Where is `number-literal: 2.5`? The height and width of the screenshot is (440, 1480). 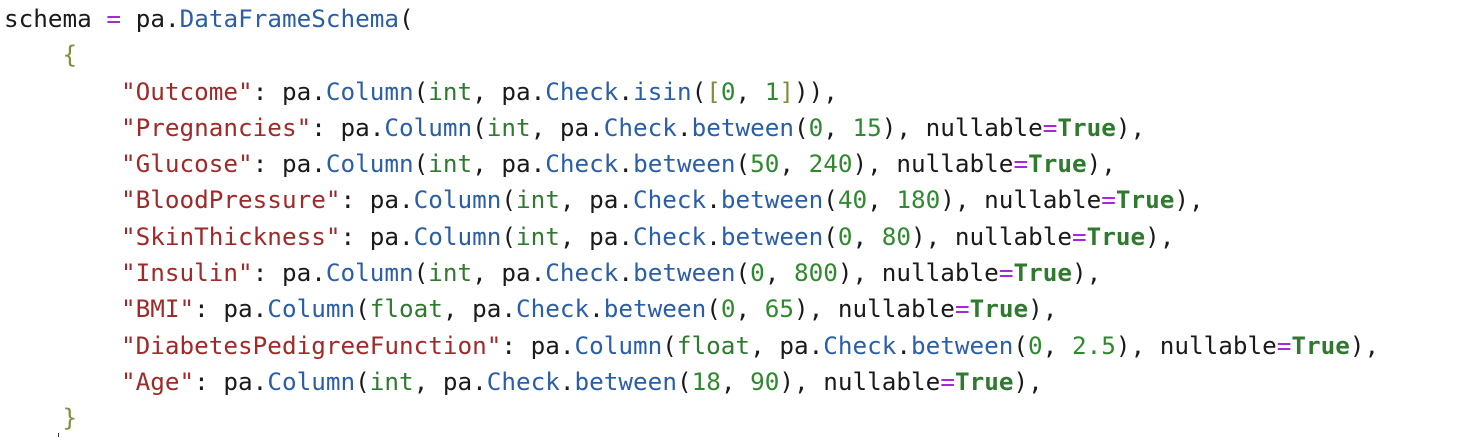
number-literal: 2.5 is located at coordinates (1093, 345).